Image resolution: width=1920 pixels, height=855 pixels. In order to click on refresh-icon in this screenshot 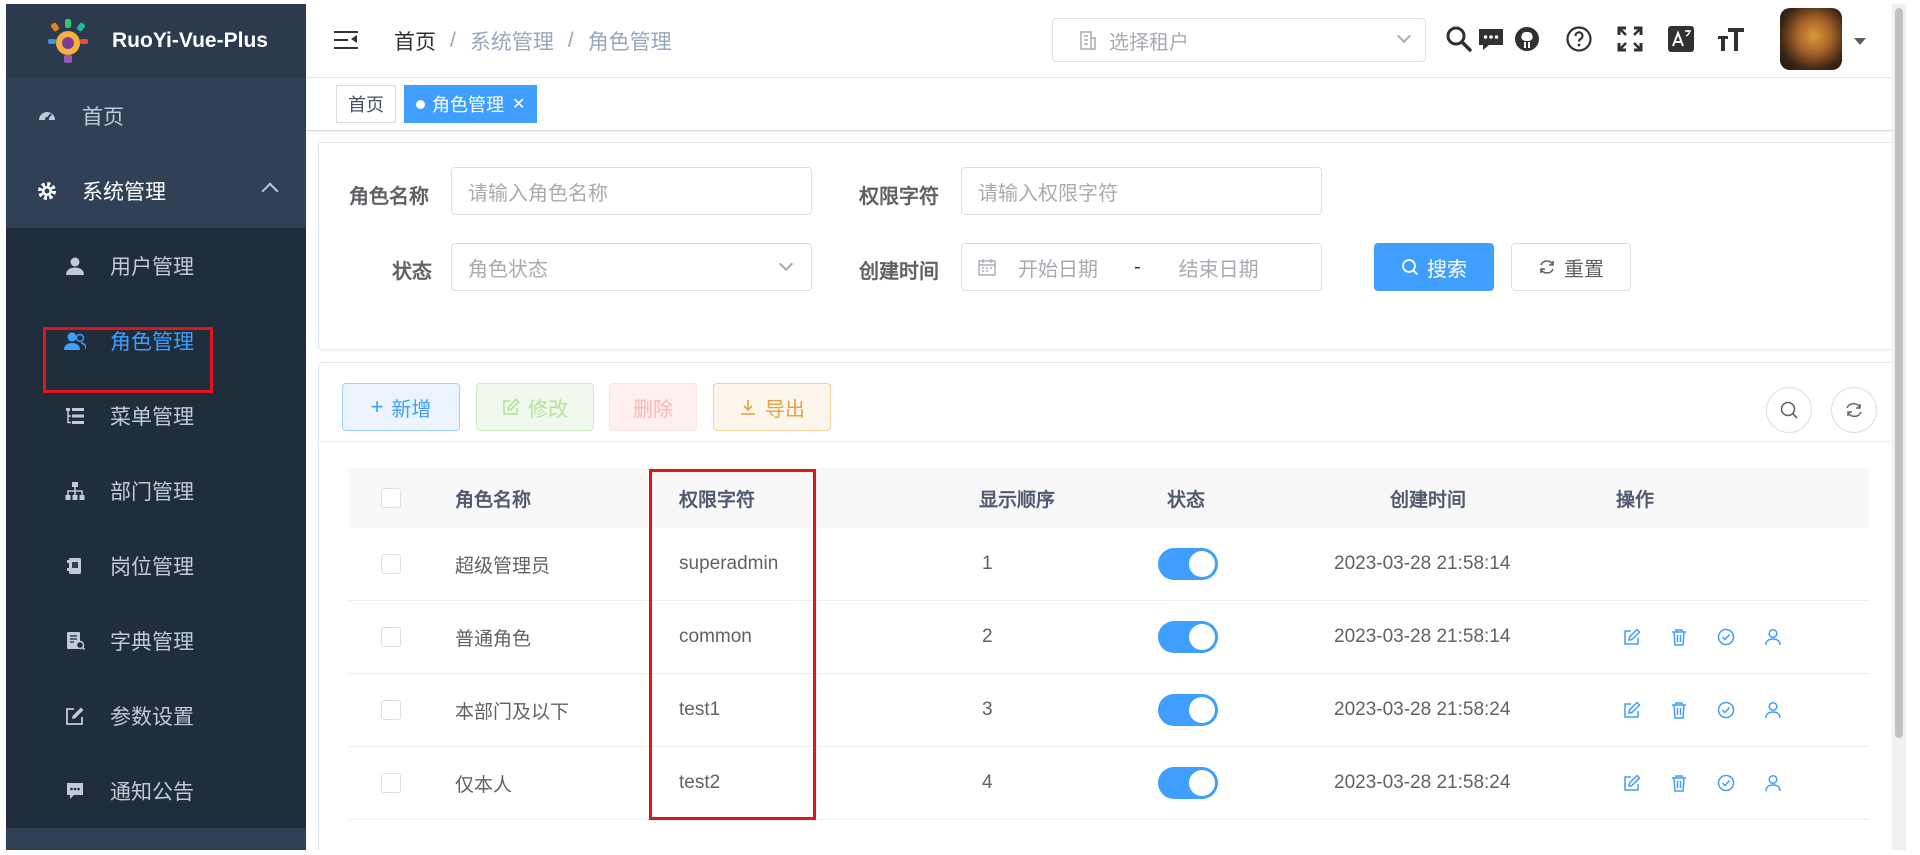, I will do `click(1547, 267)`.